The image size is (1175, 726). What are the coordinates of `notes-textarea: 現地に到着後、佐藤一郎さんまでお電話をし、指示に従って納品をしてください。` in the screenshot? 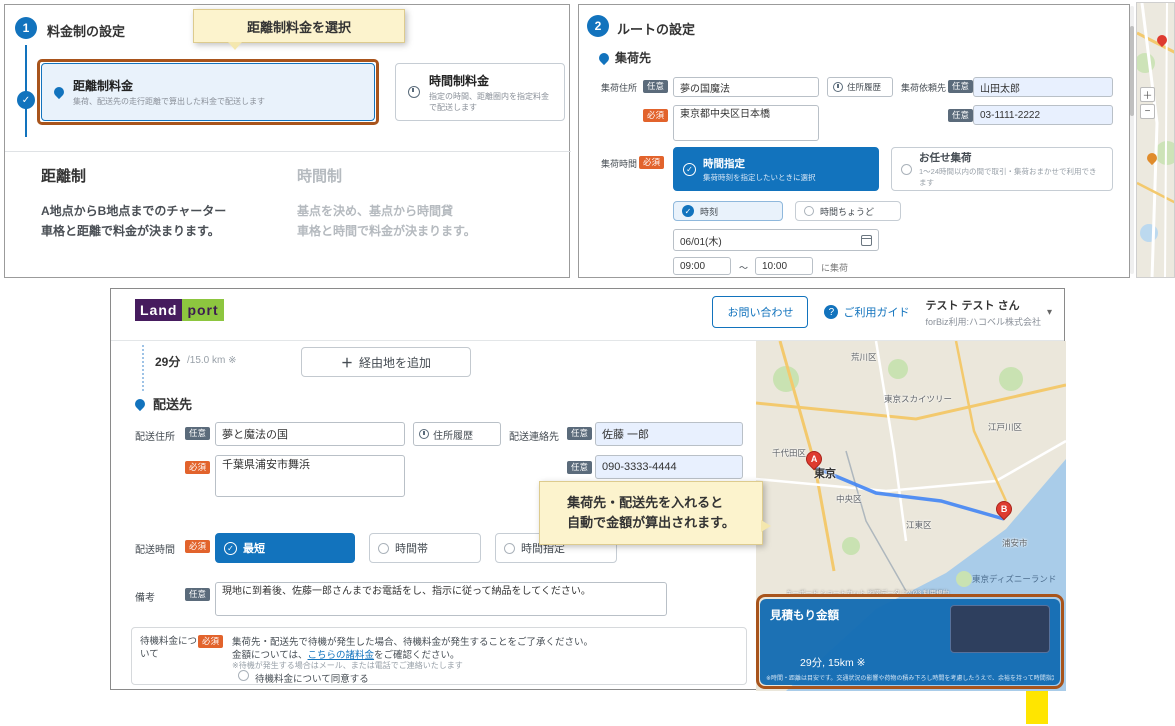 It's located at (441, 599).